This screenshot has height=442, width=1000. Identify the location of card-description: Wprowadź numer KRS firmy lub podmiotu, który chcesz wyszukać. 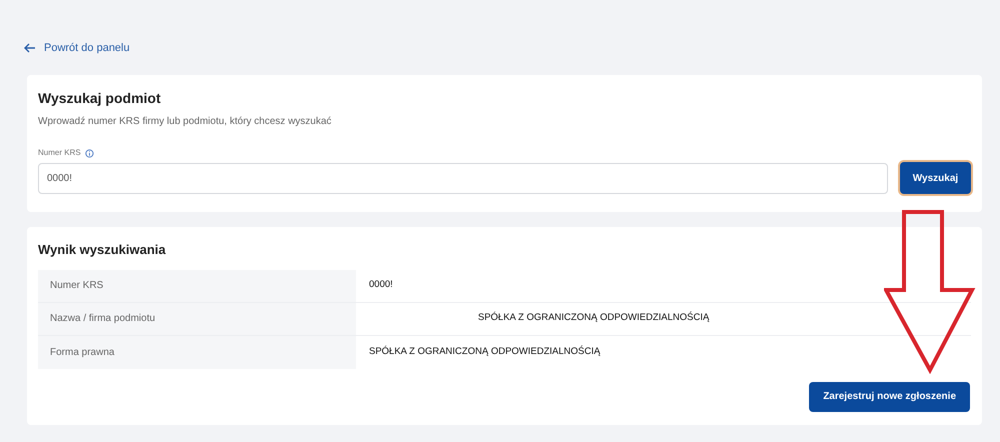
(185, 122).